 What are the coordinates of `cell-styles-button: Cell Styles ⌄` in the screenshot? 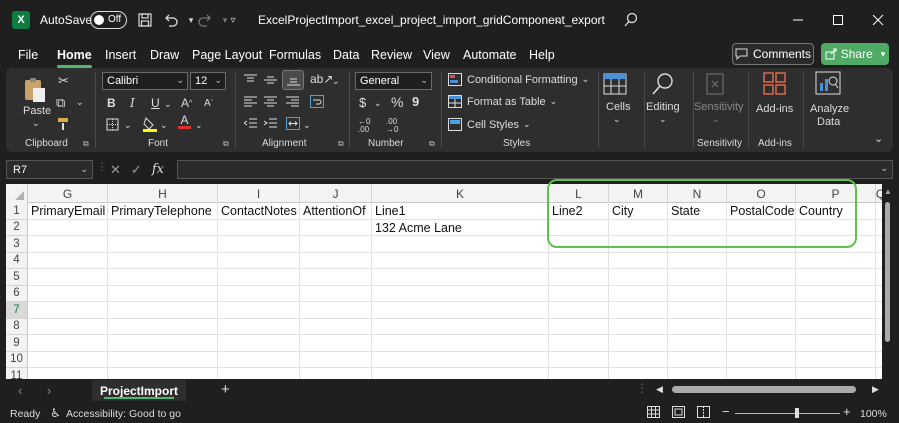 It's located at (489, 124).